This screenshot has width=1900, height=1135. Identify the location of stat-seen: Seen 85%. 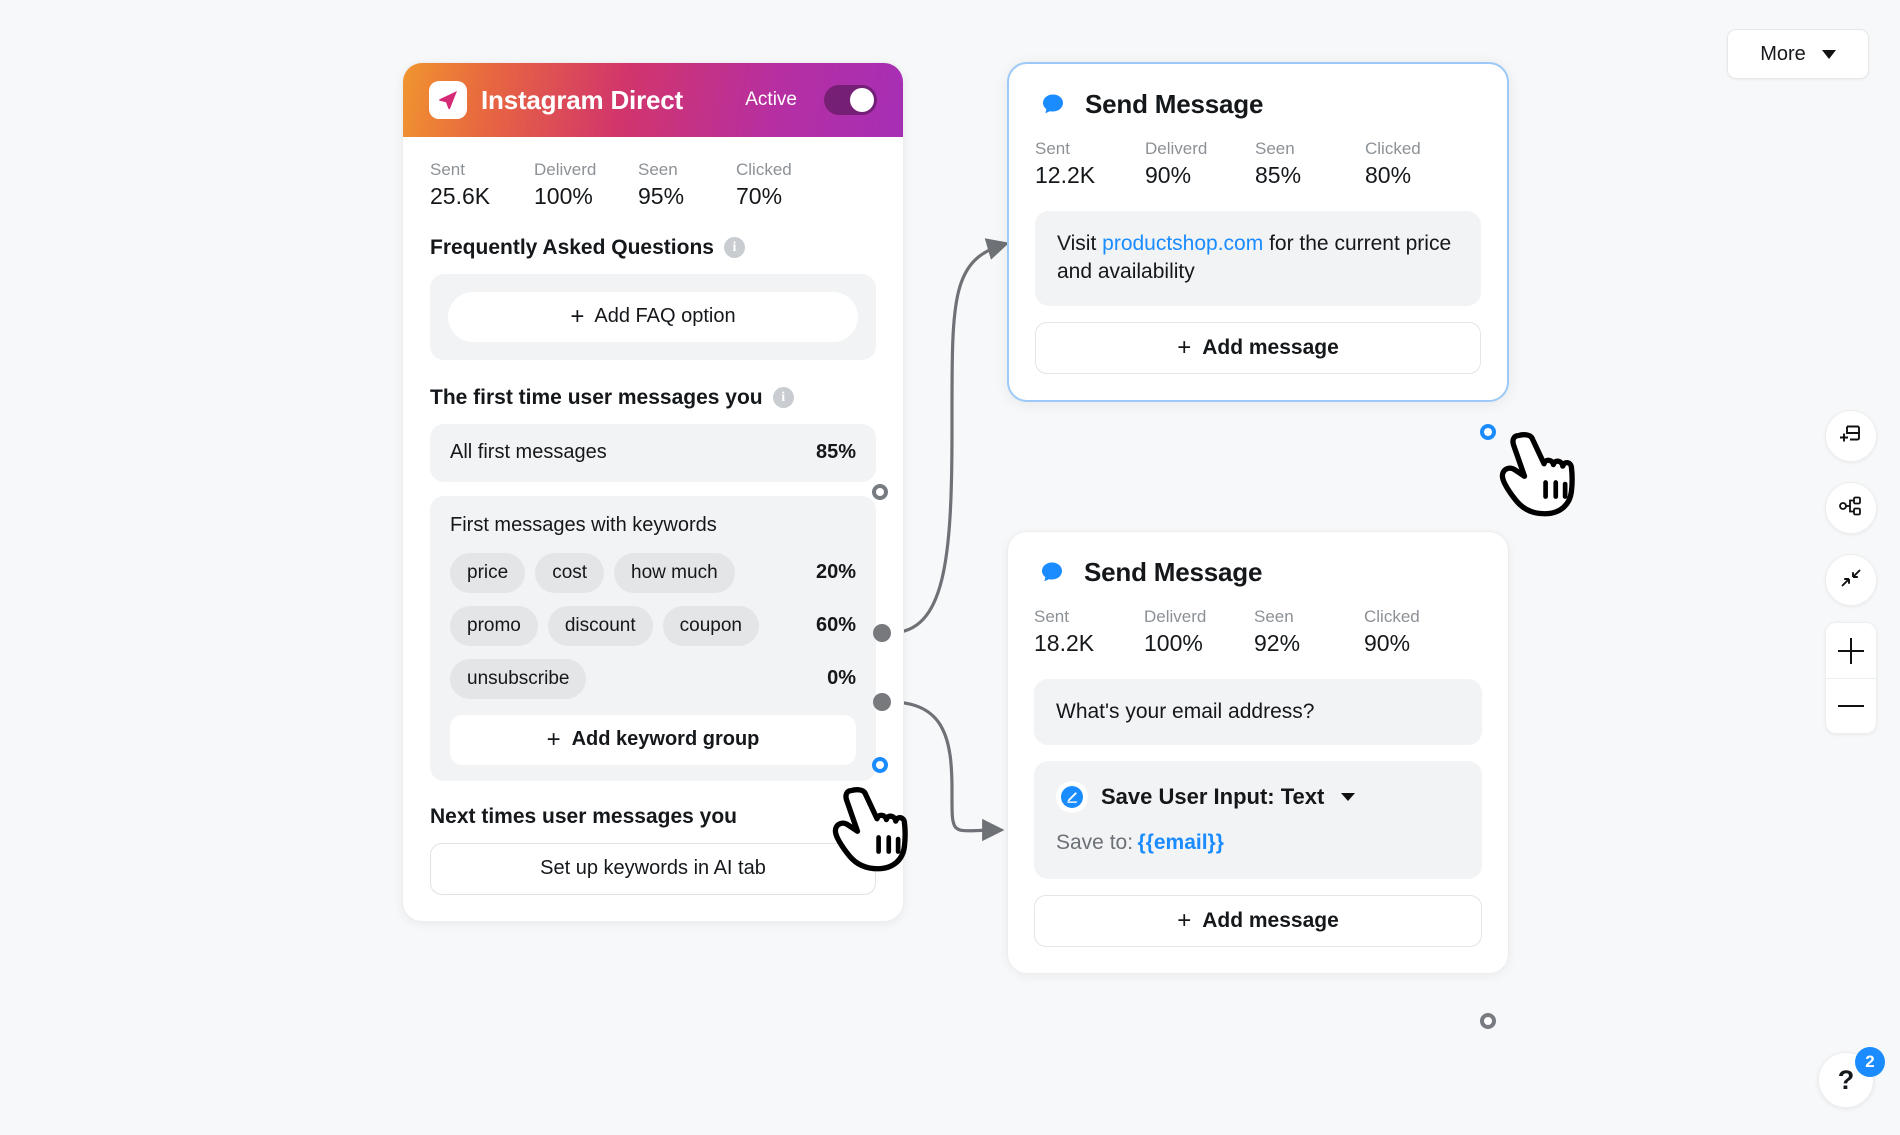
(1310, 164).